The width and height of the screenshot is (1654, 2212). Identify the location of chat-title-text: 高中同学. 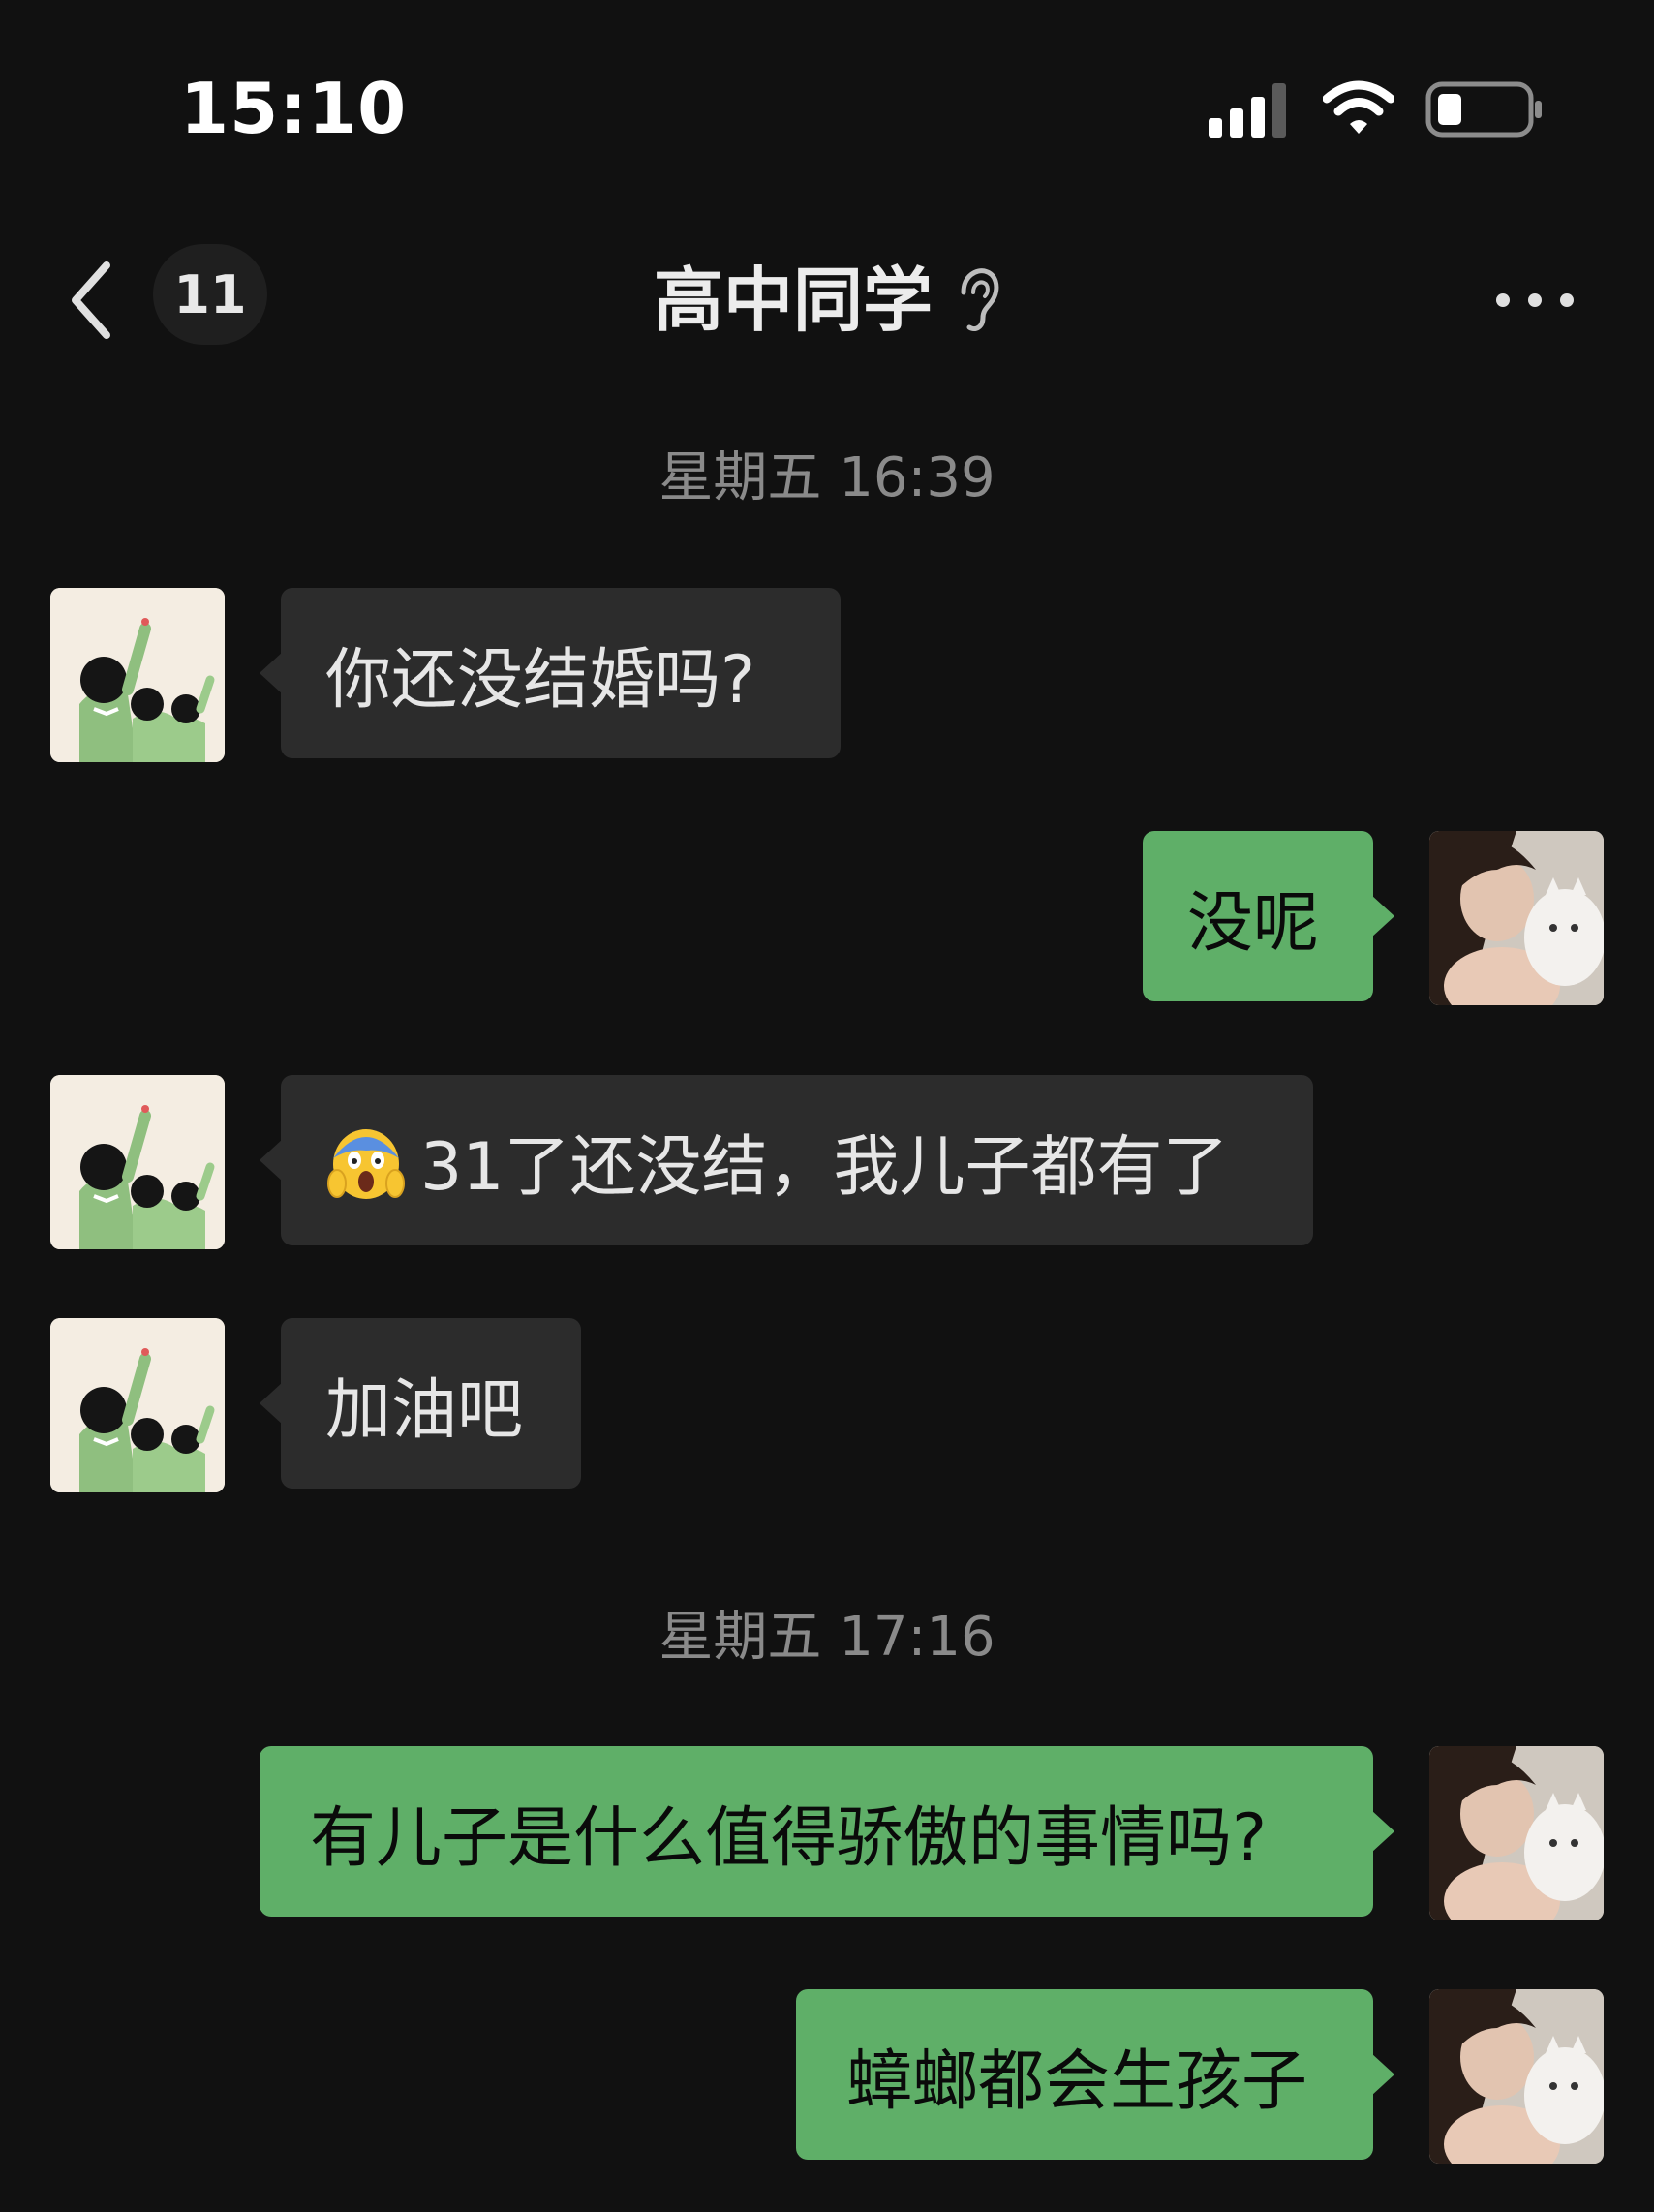
(793, 300).